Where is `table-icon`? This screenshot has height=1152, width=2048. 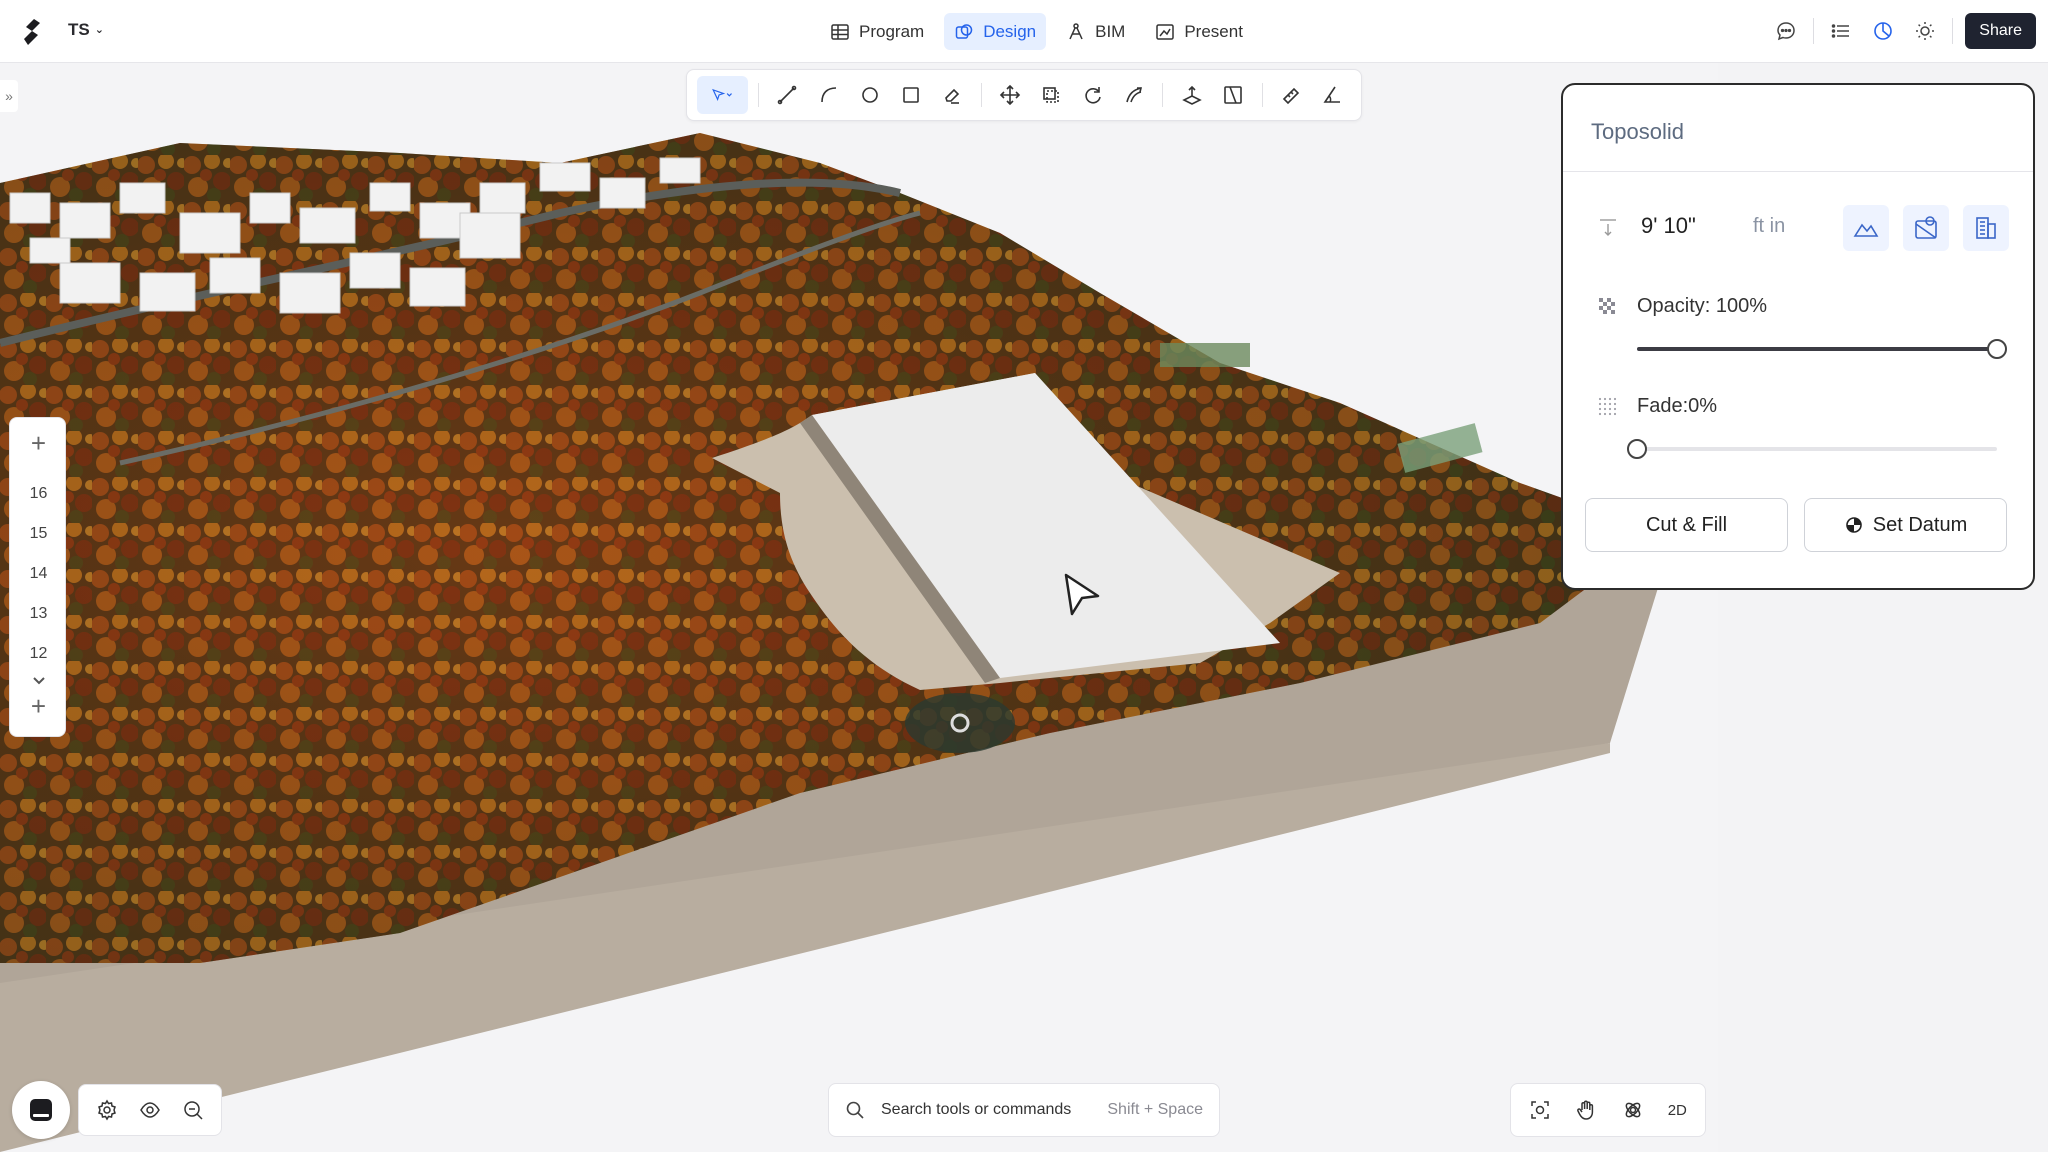 table-icon is located at coordinates (840, 31).